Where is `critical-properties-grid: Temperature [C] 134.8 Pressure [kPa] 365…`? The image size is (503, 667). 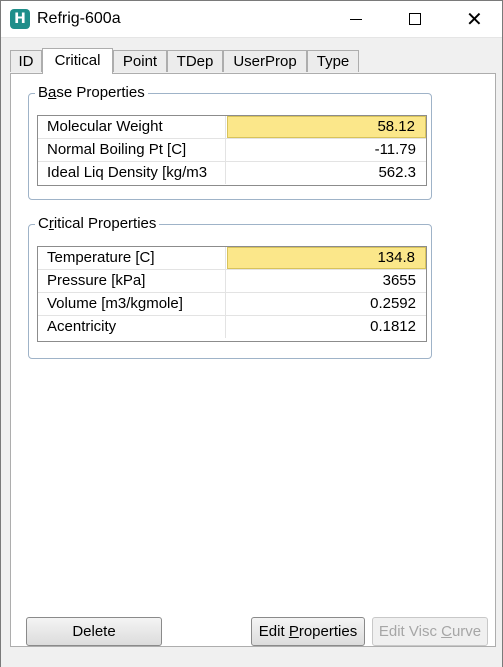 critical-properties-grid: Temperature [C] 134.8 Pressure [kPa] 365… is located at coordinates (232, 294).